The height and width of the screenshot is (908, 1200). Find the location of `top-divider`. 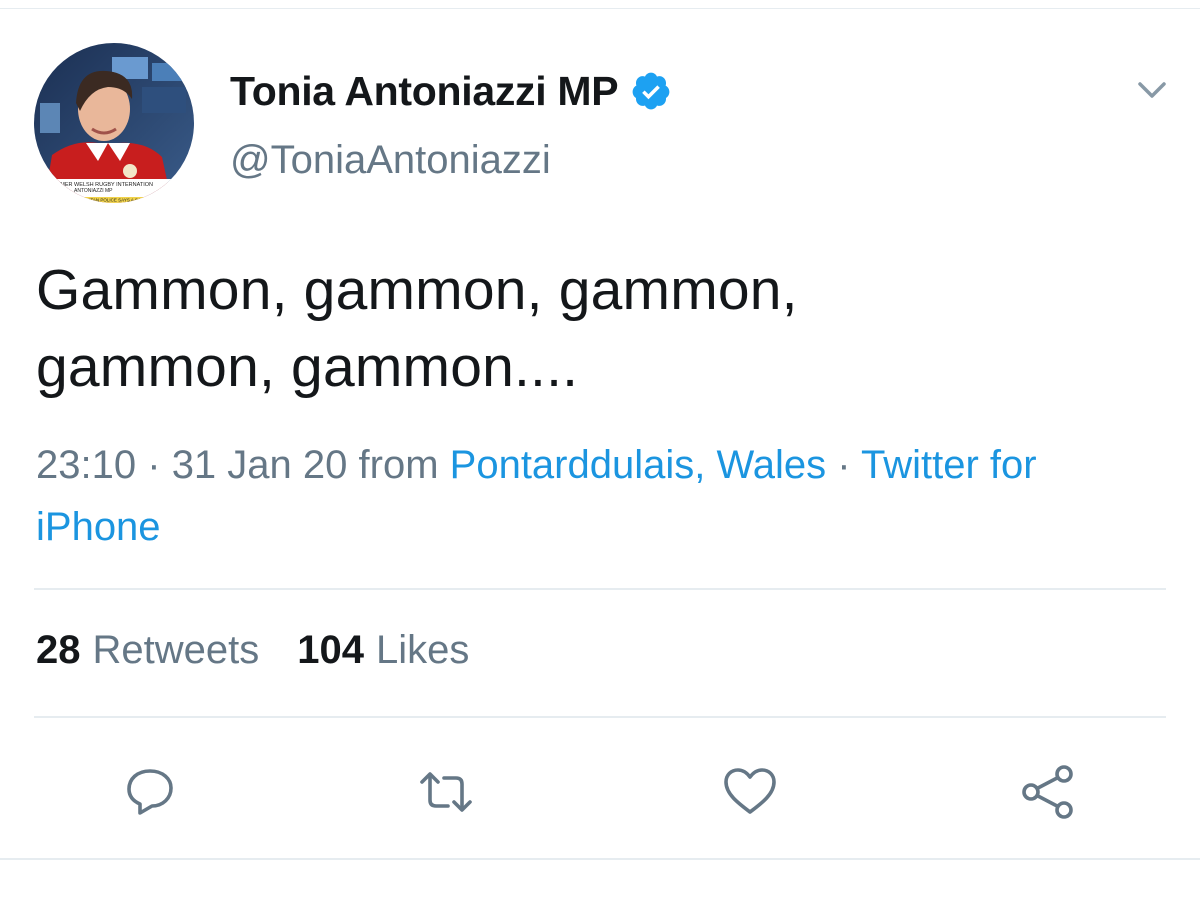

top-divider is located at coordinates (600, 8).